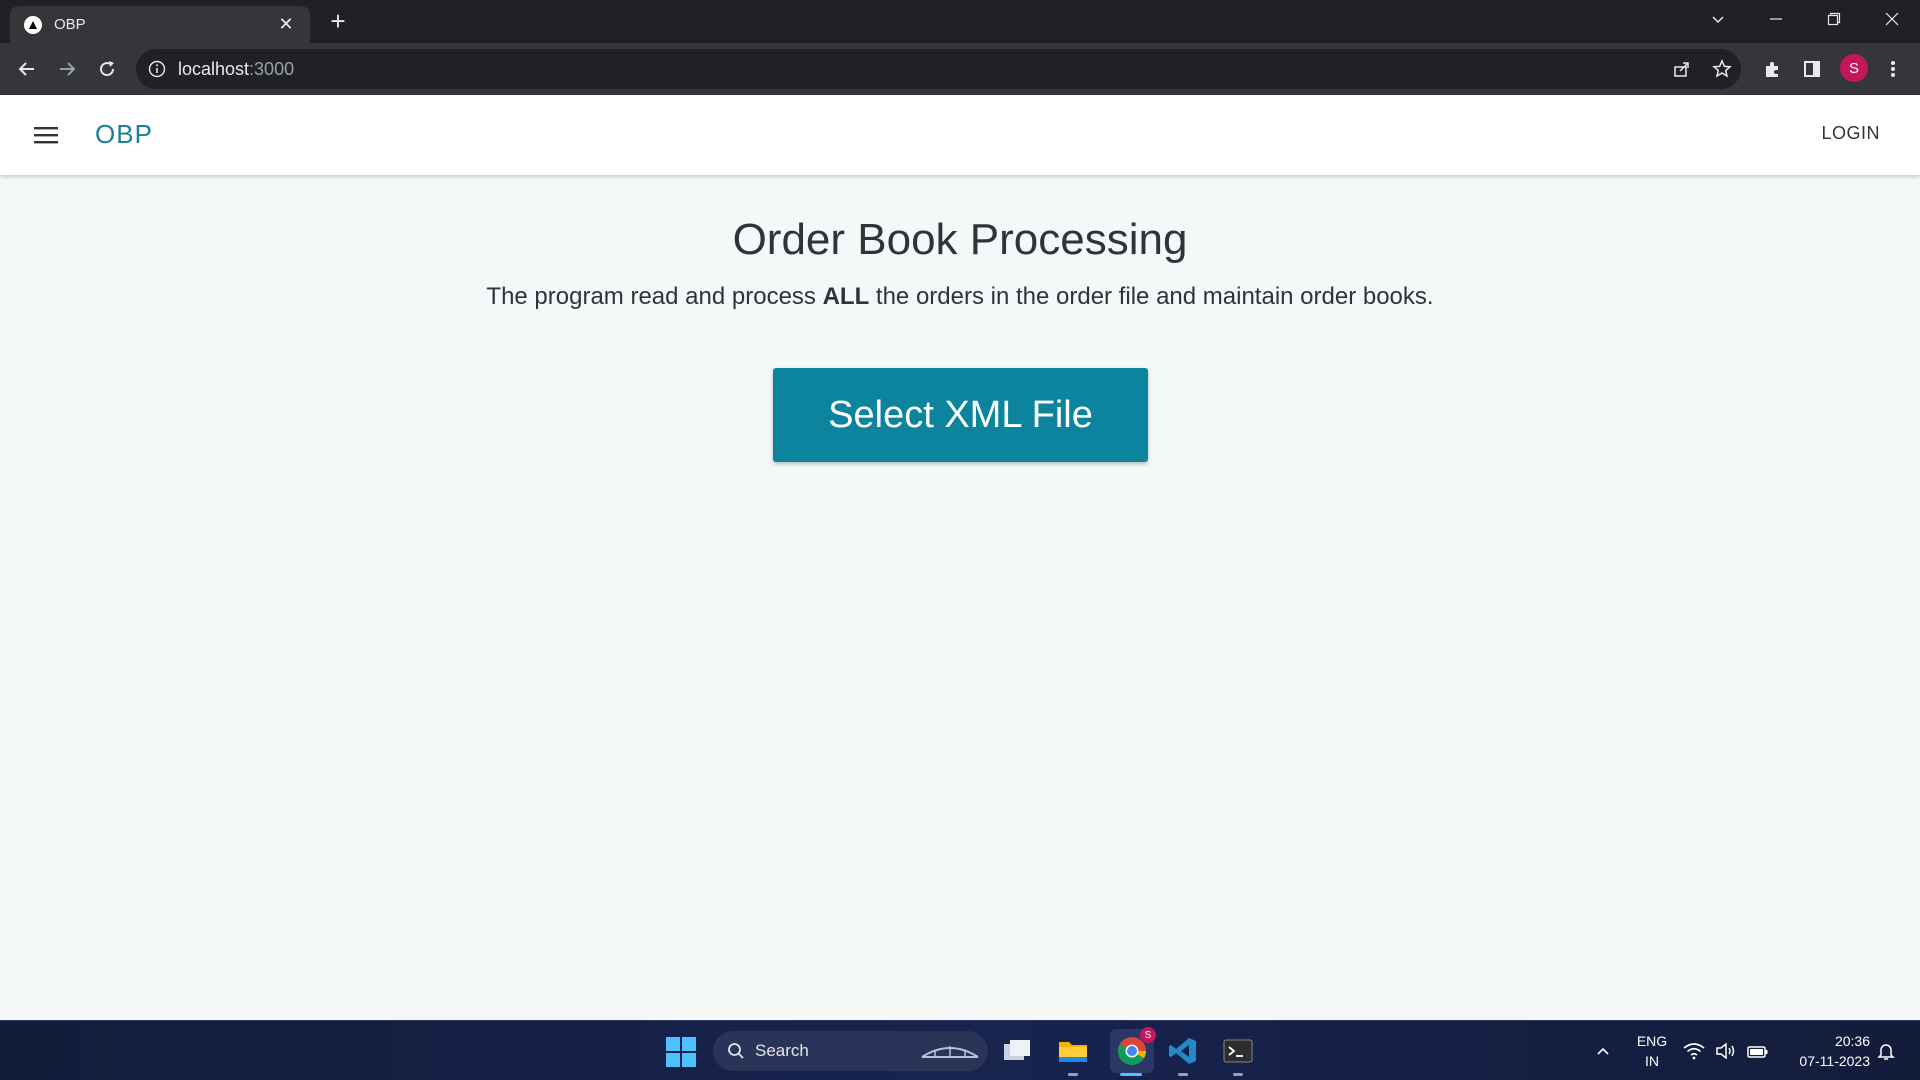 The height and width of the screenshot is (1080, 1920). What do you see at coordinates (1073, 1074) in the screenshot?
I see `file-explorer-indicator` at bounding box center [1073, 1074].